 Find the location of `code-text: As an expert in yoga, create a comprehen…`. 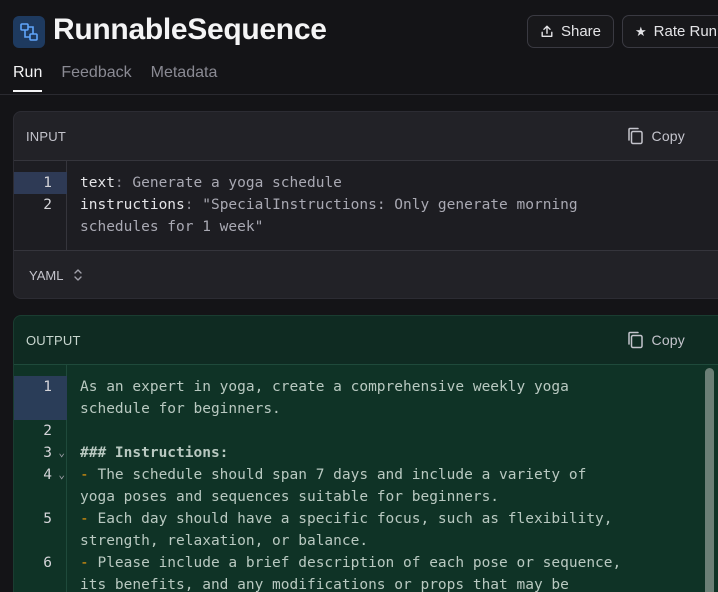

code-text: As an expert in yoga, create a comprehen… is located at coordinates (324, 387).